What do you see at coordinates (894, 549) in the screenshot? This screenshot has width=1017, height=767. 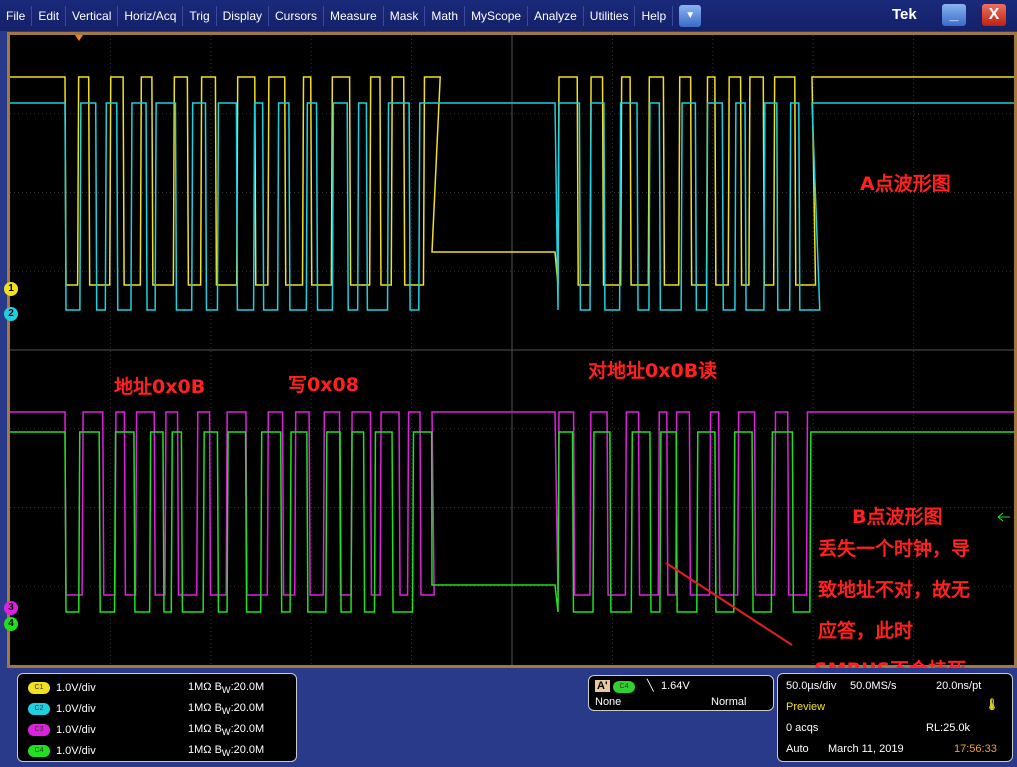 I see `annotation-explain-1: 丢失一个时钟，导` at bounding box center [894, 549].